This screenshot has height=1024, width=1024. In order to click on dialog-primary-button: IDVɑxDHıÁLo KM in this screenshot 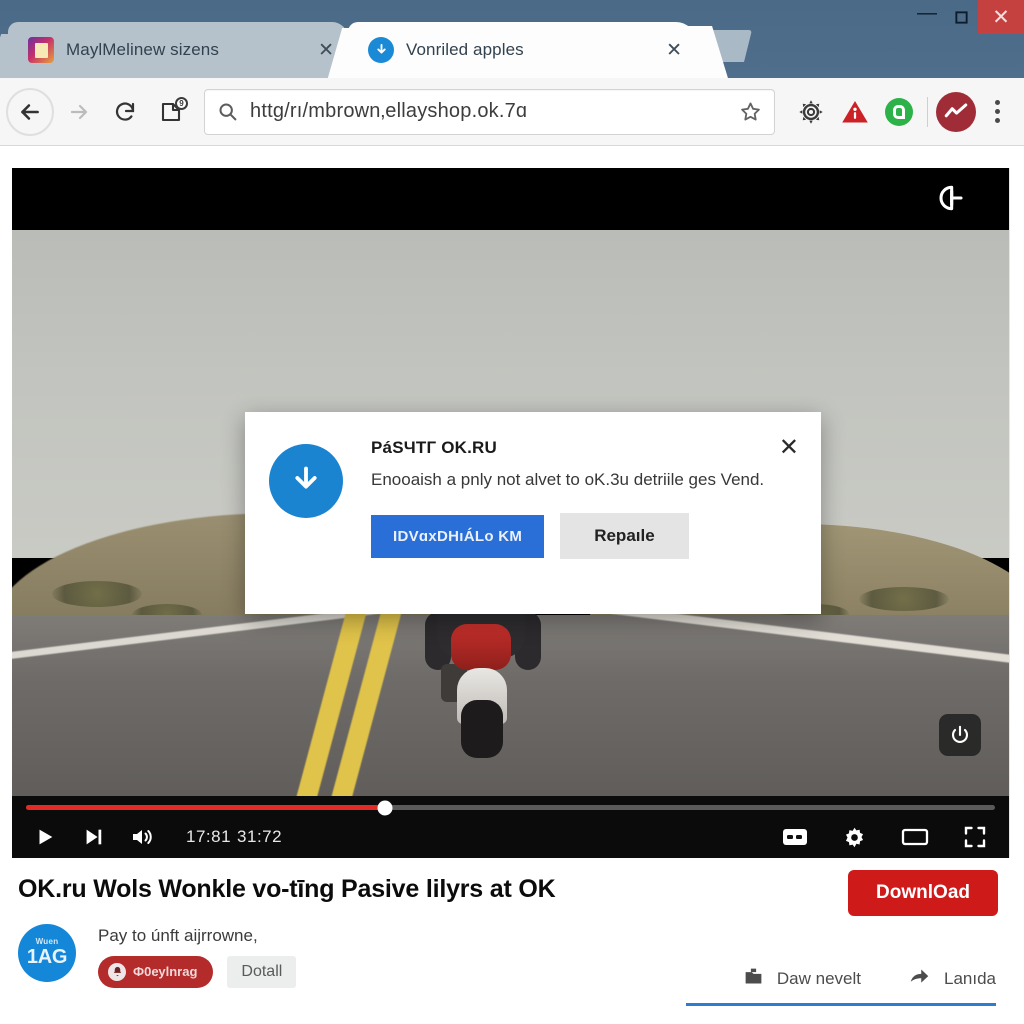, I will do `click(458, 536)`.